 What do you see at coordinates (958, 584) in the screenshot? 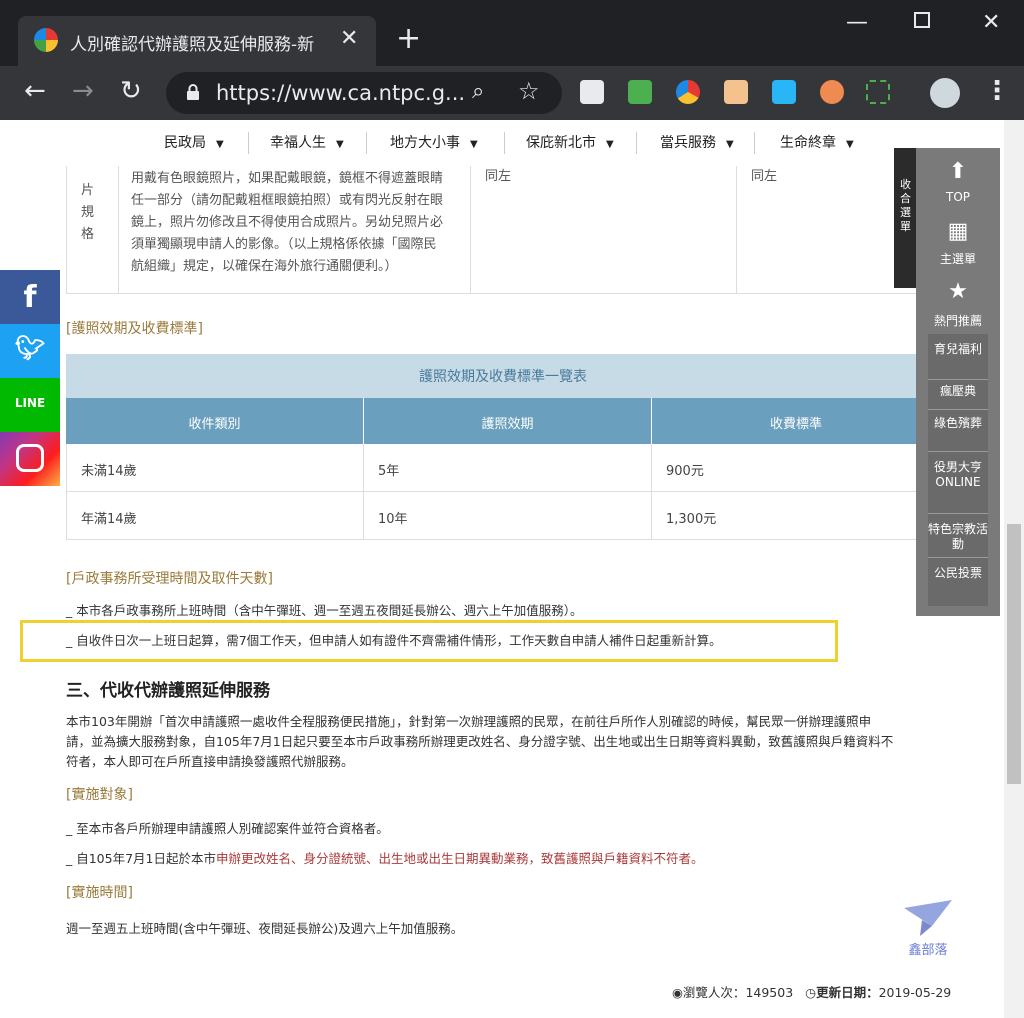
I see `hot-item-referendum: 公民投票` at bounding box center [958, 584].